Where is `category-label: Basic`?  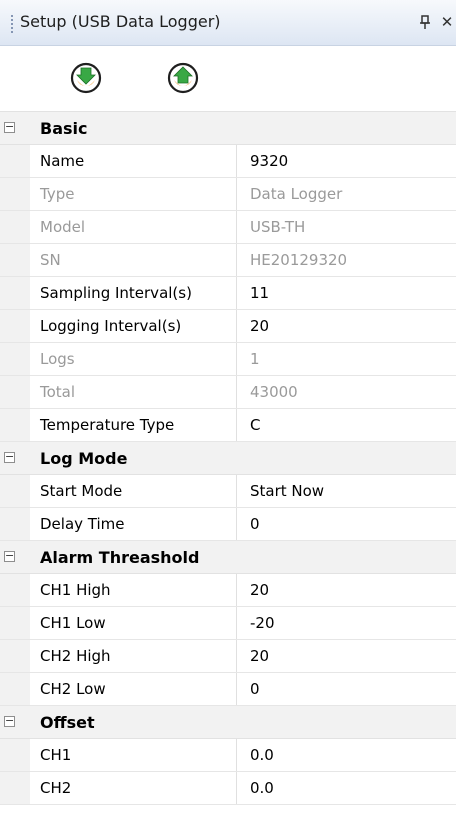
category-label: Basic is located at coordinates (64, 128).